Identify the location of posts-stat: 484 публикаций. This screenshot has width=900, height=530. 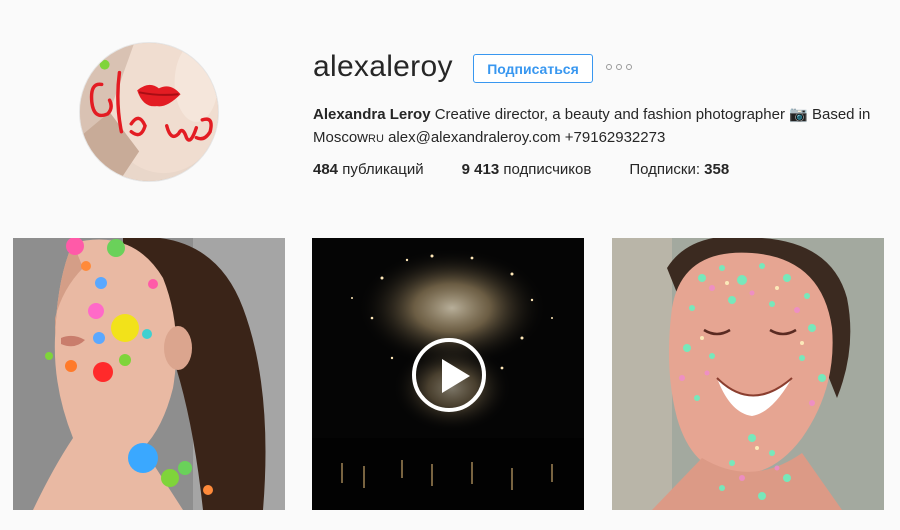
(368, 169).